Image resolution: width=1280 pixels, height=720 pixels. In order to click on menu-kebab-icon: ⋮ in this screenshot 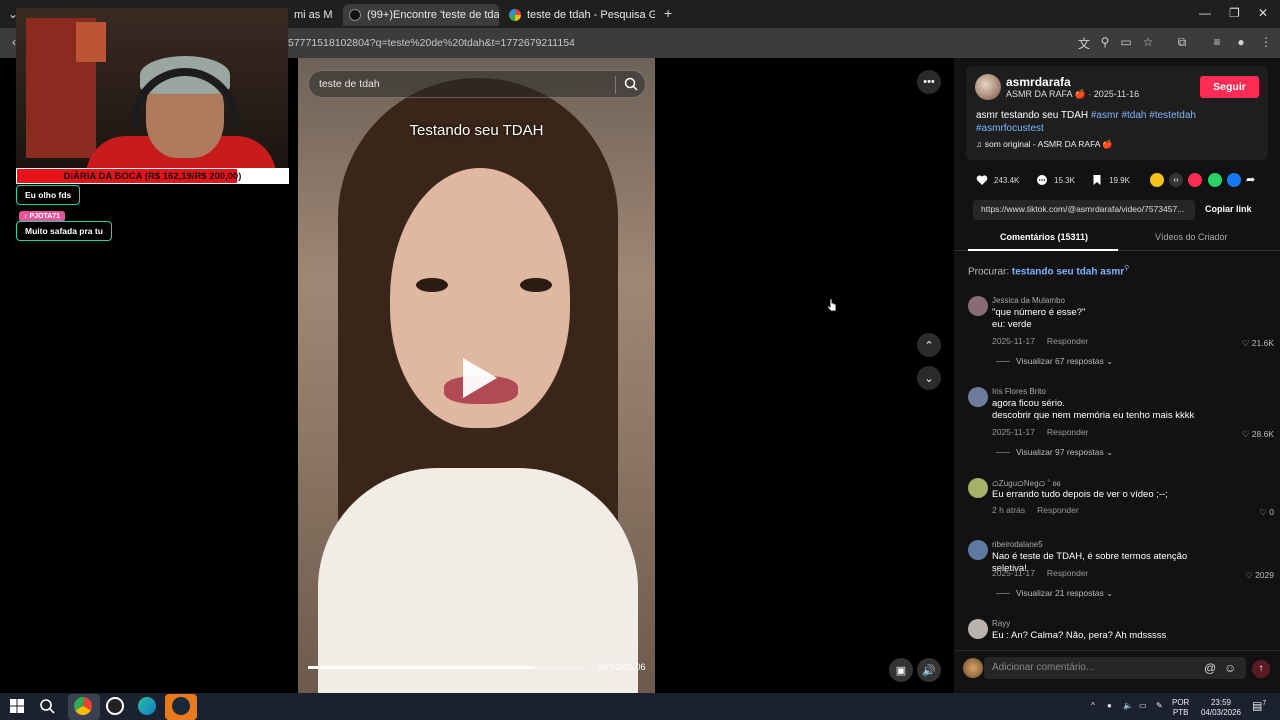, I will do `click(1266, 42)`.